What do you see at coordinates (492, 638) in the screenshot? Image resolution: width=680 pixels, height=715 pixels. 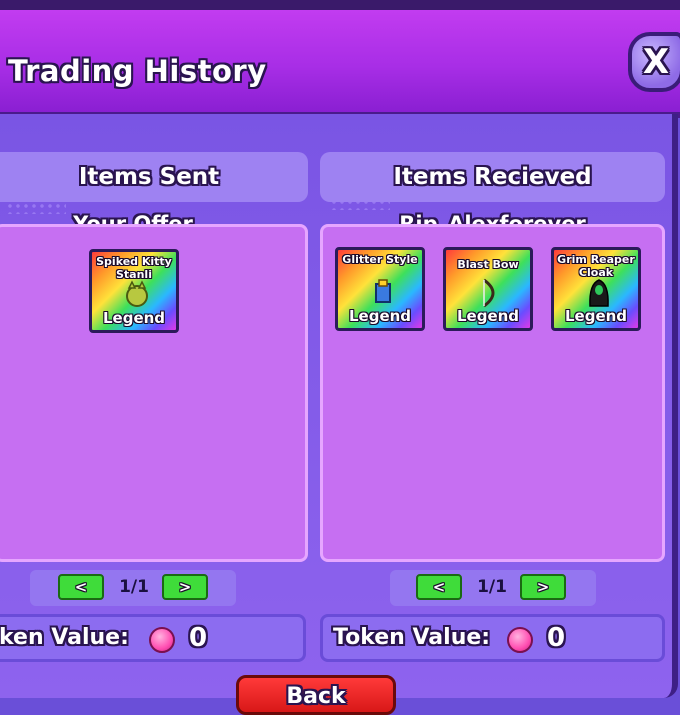 I see `received-token-value-bar: Token Value: 0` at bounding box center [492, 638].